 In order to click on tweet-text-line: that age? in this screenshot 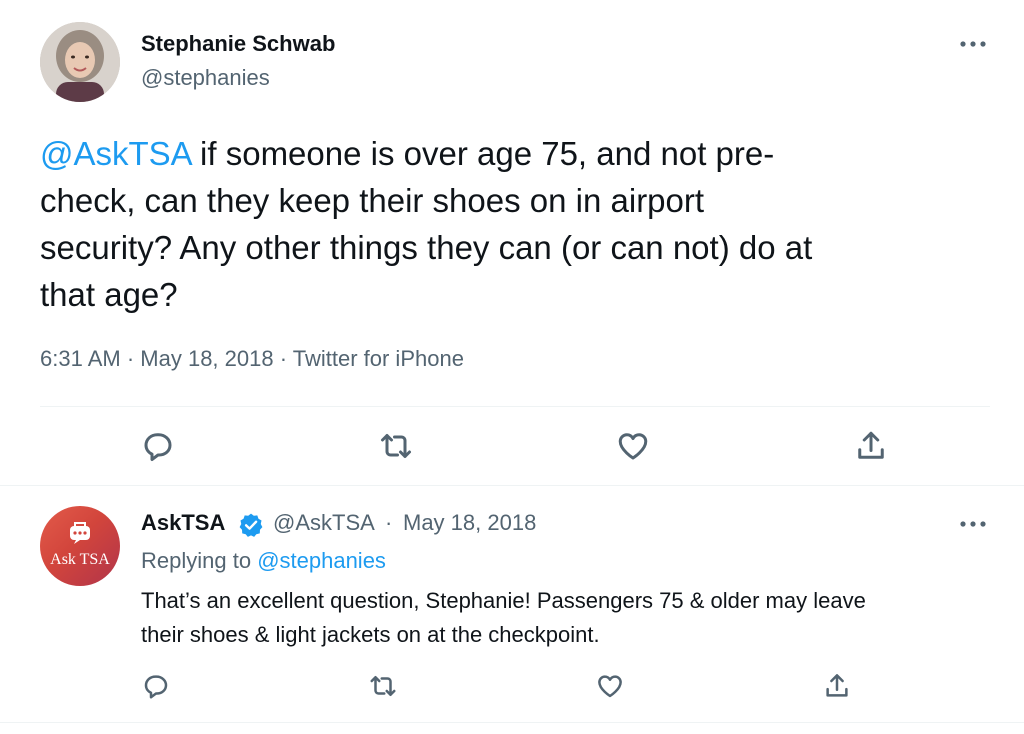, I will do `click(109, 294)`.